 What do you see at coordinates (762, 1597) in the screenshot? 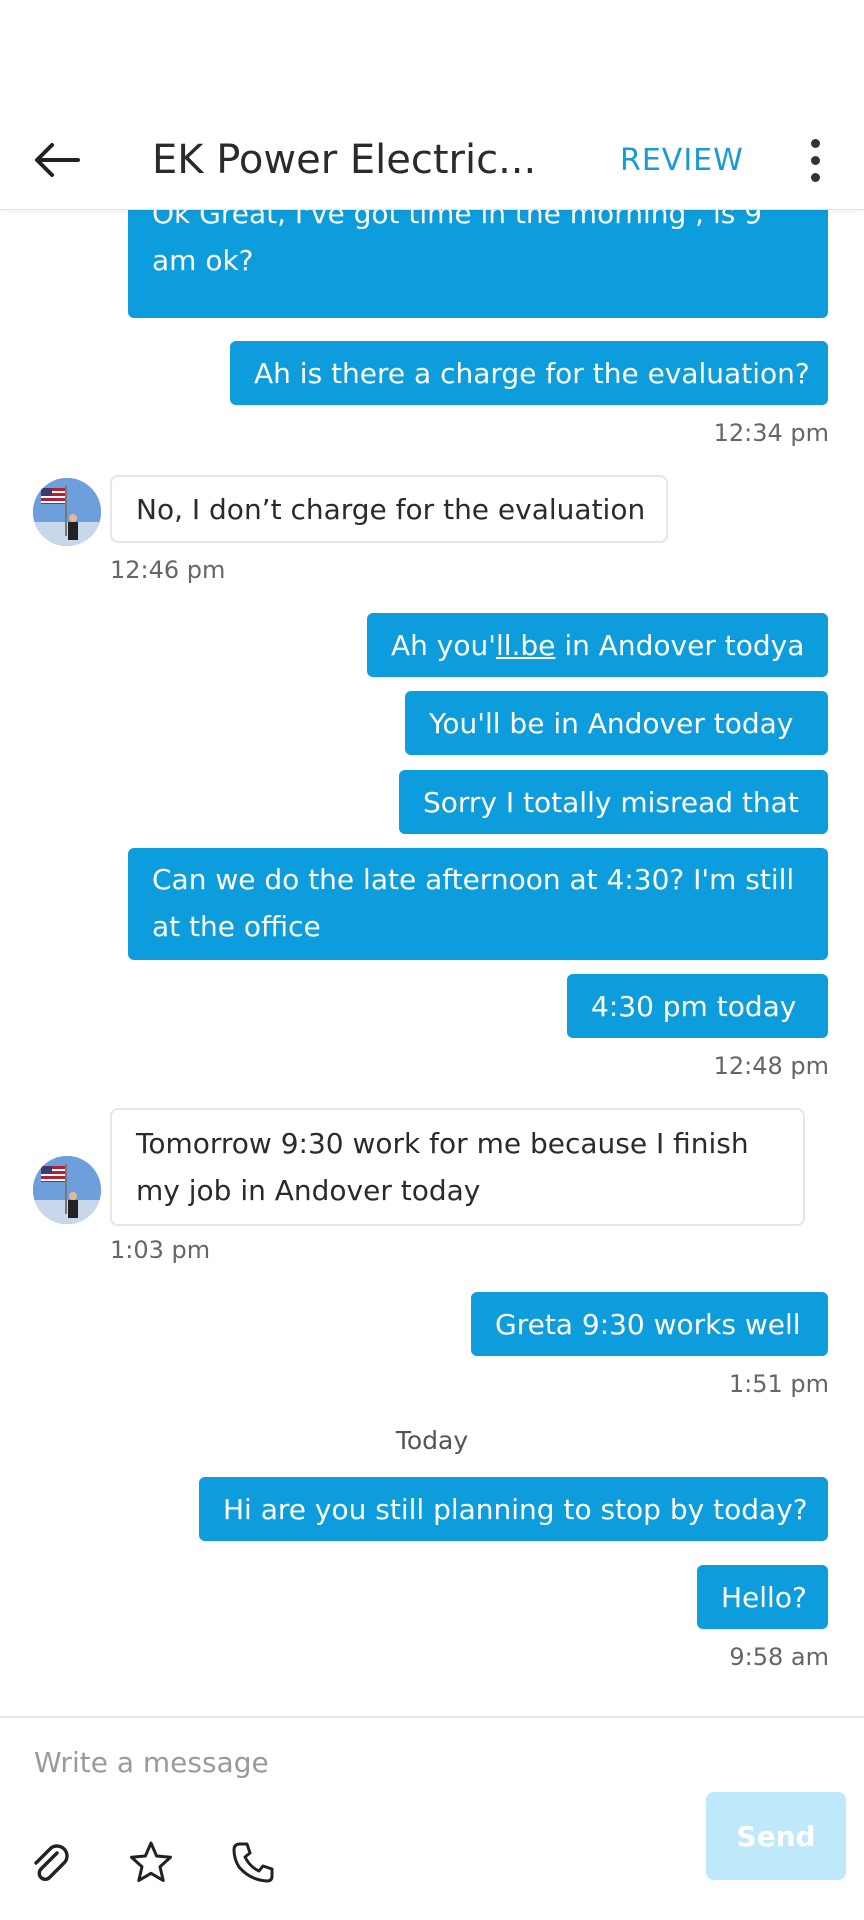
I see `outgoing-message: Hello?` at bounding box center [762, 1597].